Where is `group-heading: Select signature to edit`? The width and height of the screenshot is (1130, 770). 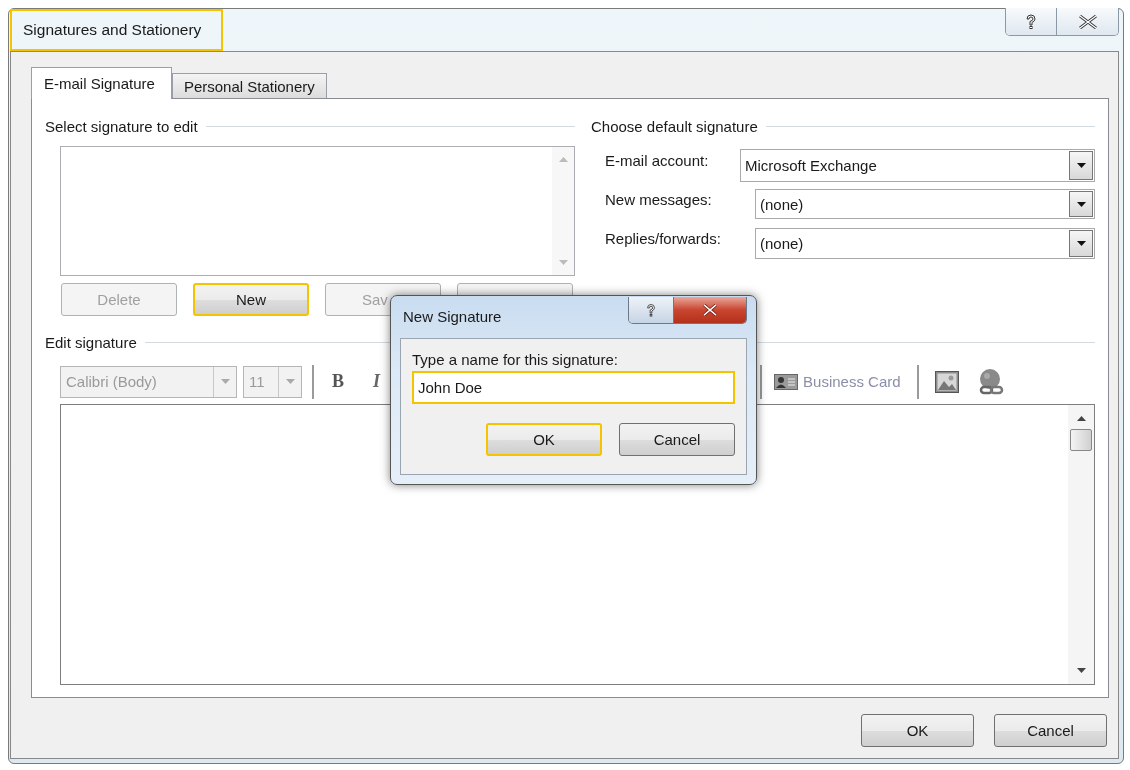
group-heading: Select signature to edit is located at coordinates (121, 126).